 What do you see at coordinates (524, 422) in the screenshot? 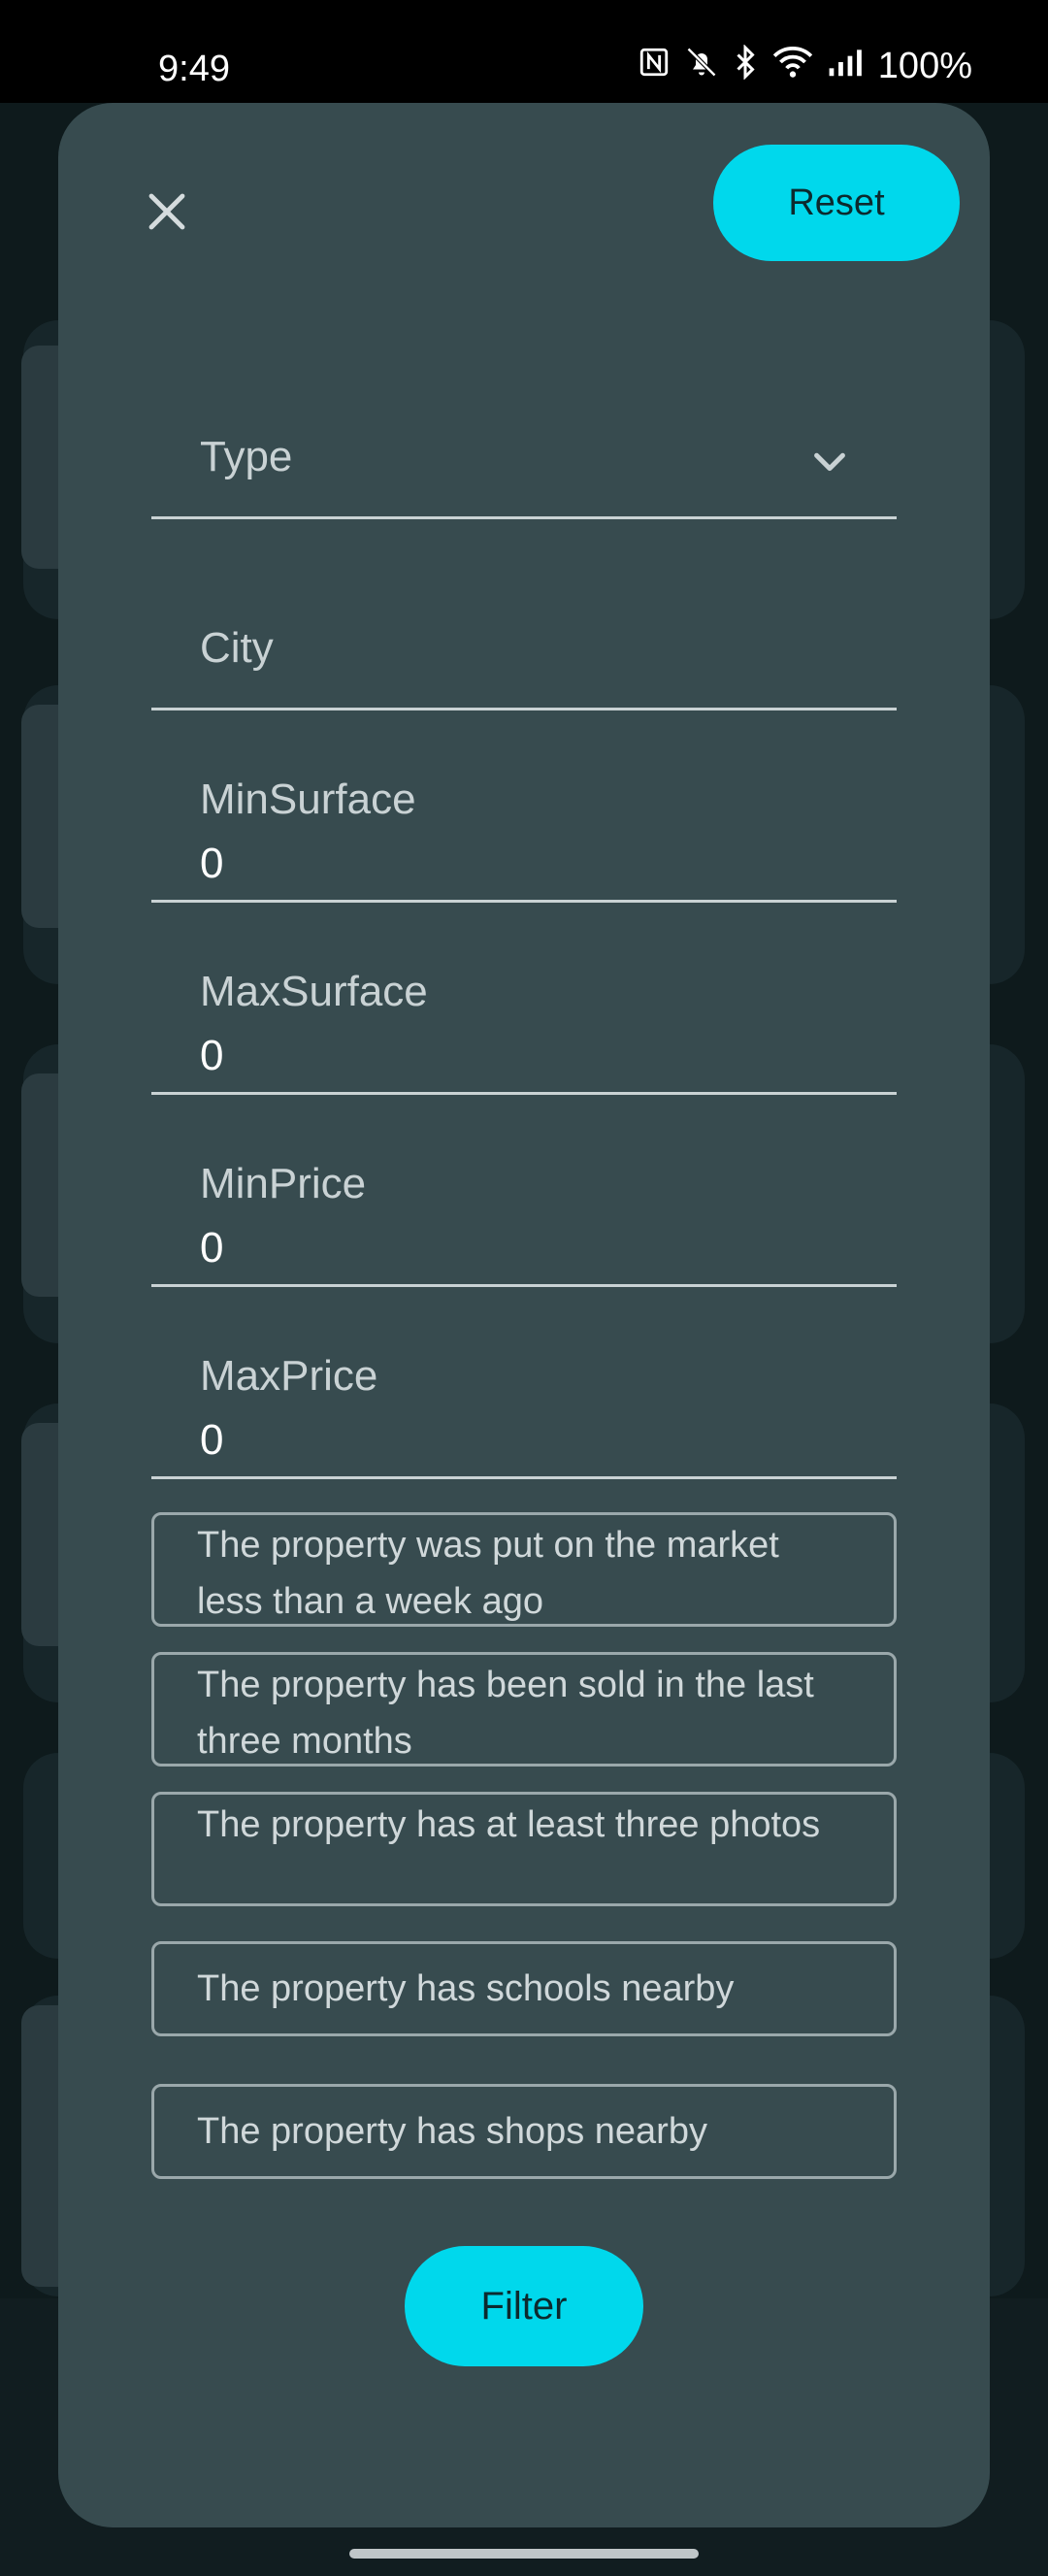
I see `type-dropdown: Type` at bounding box center [524, 422].